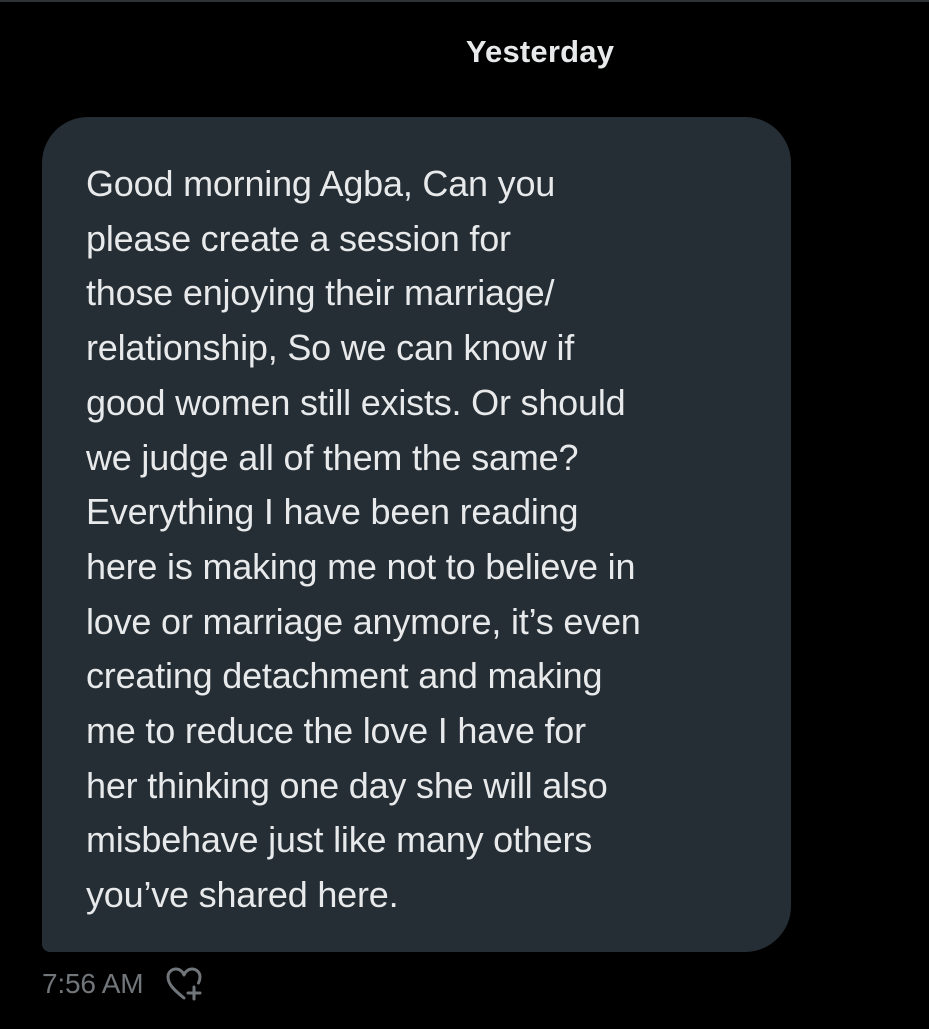  I want to click on add-reaction-button, so click(185, 984).